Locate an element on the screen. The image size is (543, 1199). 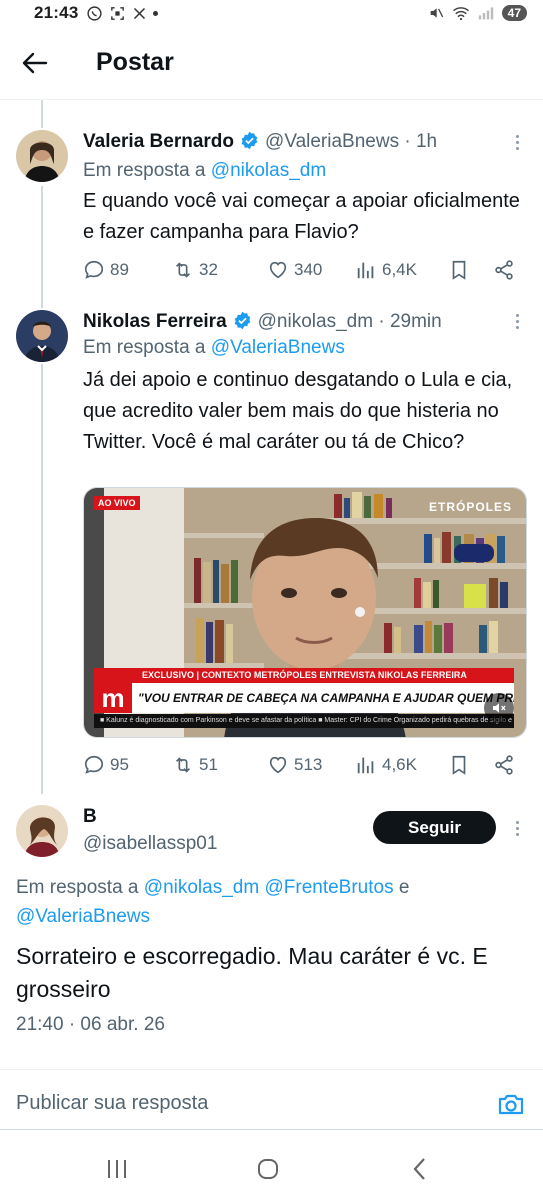
reply-button: 89 is located at coordinates (106, 270).